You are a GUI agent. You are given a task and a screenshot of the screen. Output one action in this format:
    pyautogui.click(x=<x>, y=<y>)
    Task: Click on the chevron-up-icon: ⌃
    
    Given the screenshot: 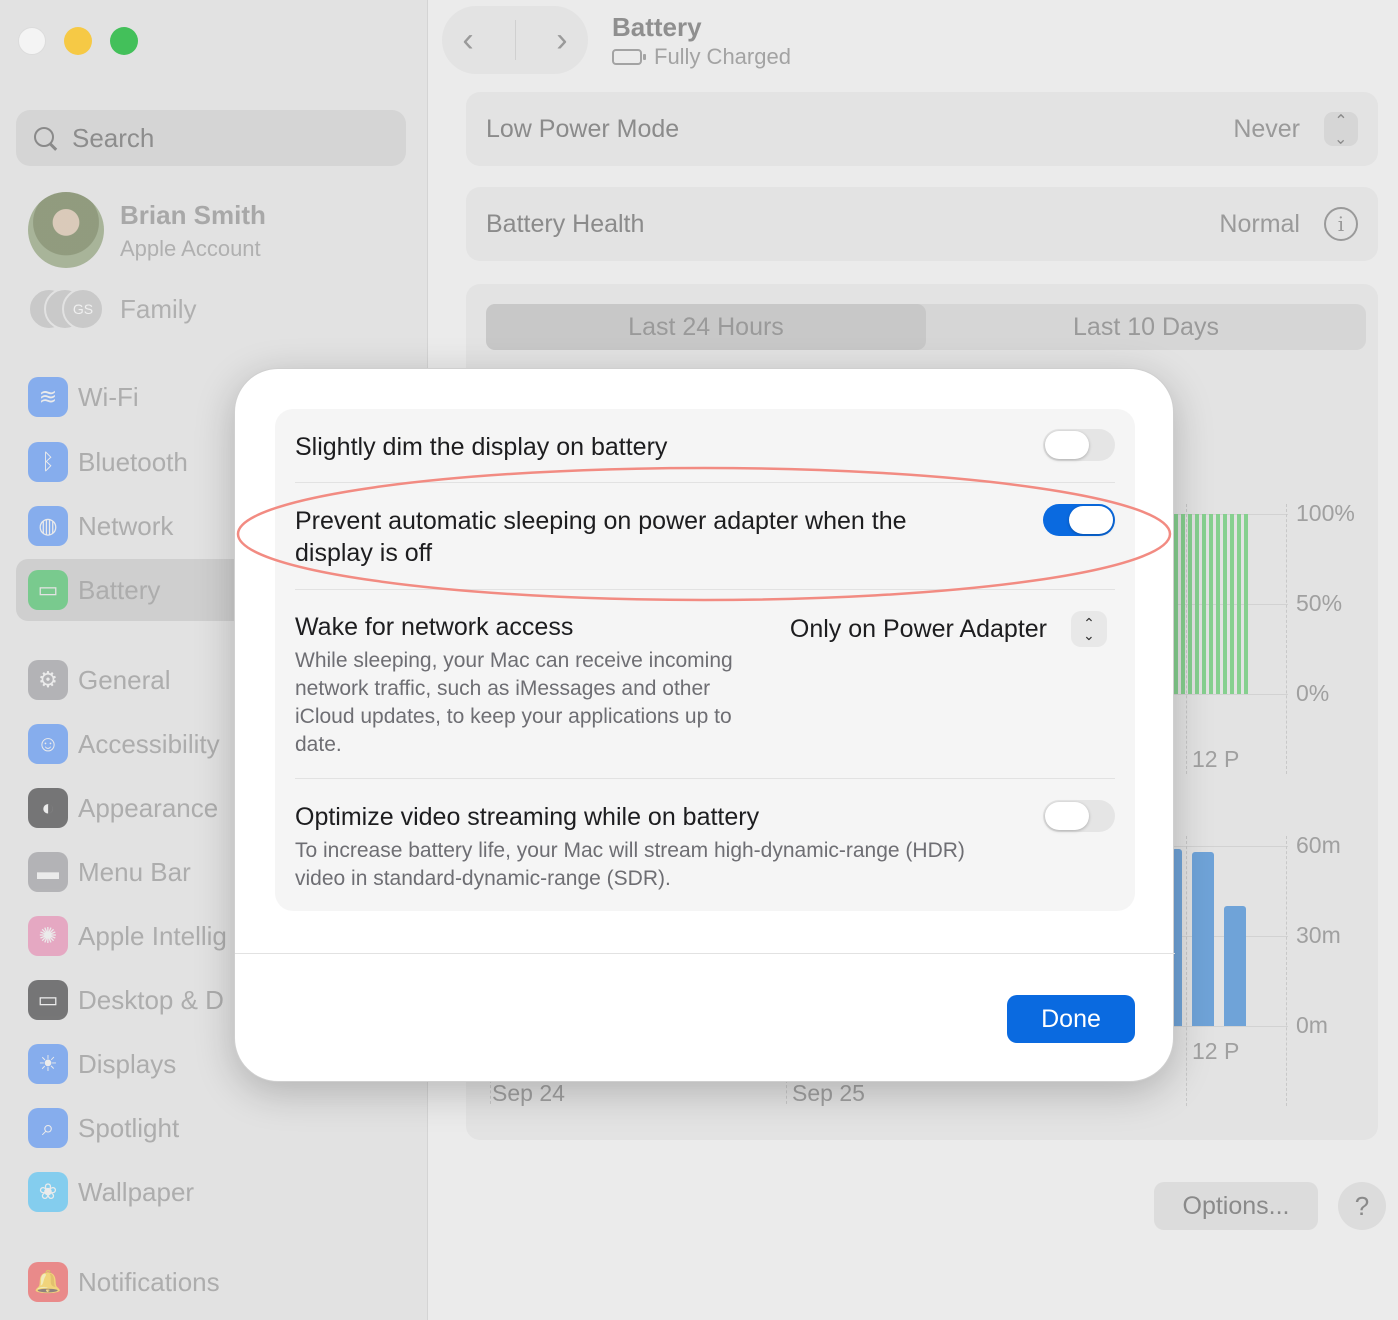 What is the action you would take?
    pyautogui.click(x=1341, y=121)
    